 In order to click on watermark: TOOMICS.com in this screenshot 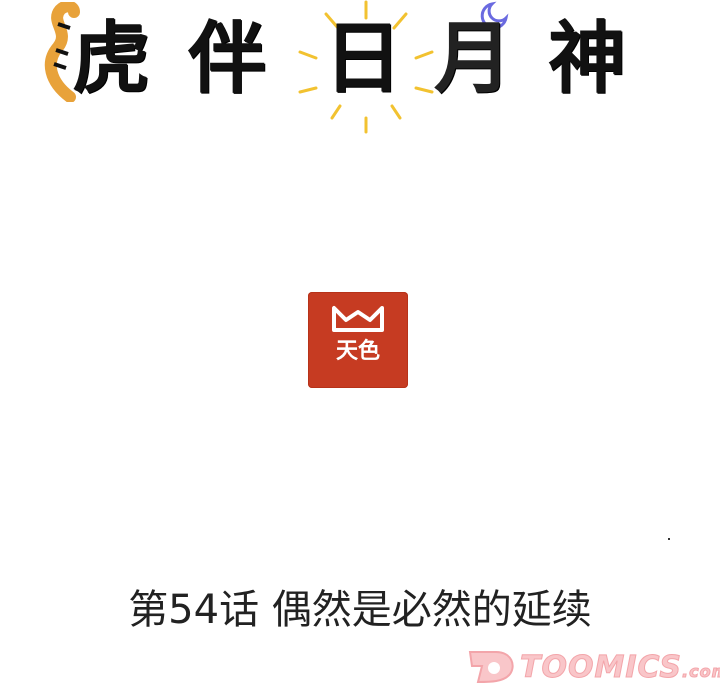, I will do `click(593, 666)`.